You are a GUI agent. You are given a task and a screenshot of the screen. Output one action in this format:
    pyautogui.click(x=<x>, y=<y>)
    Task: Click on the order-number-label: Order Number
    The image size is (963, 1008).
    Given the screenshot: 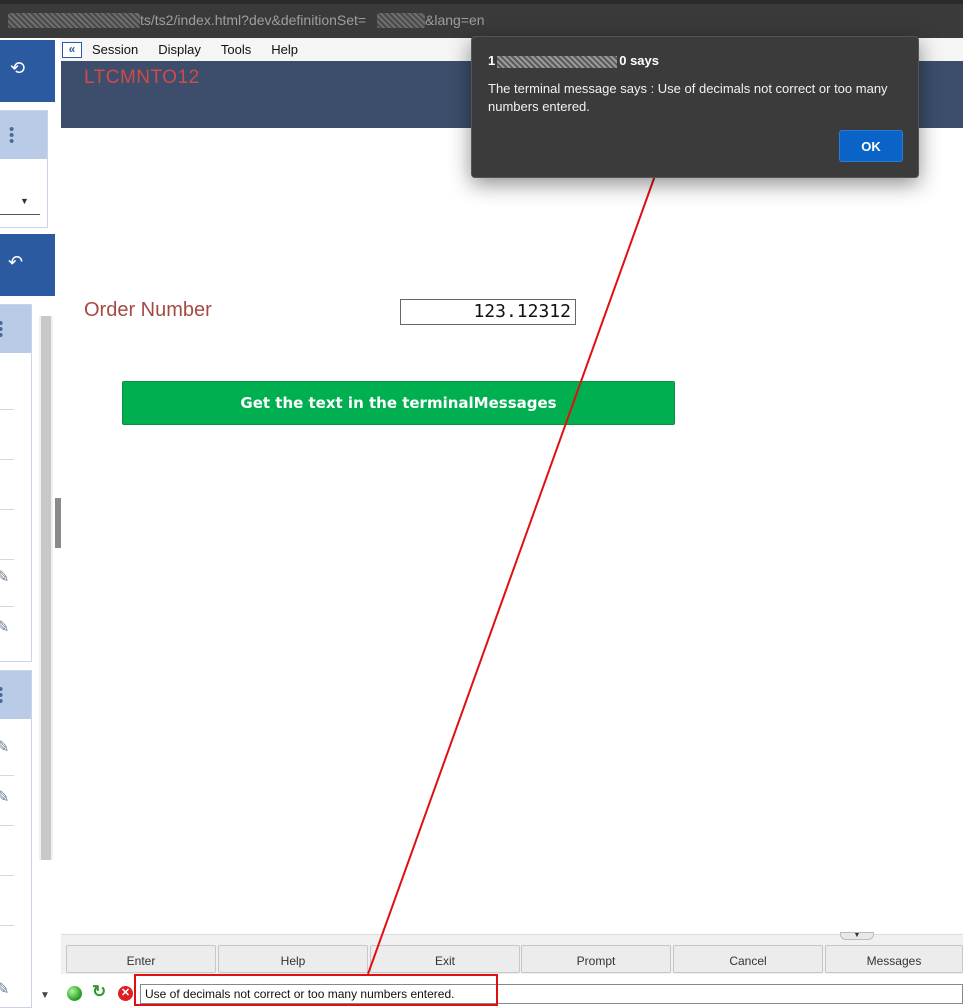 What is the action you would take?
    pyautogui.click(x=148, y=310)
    